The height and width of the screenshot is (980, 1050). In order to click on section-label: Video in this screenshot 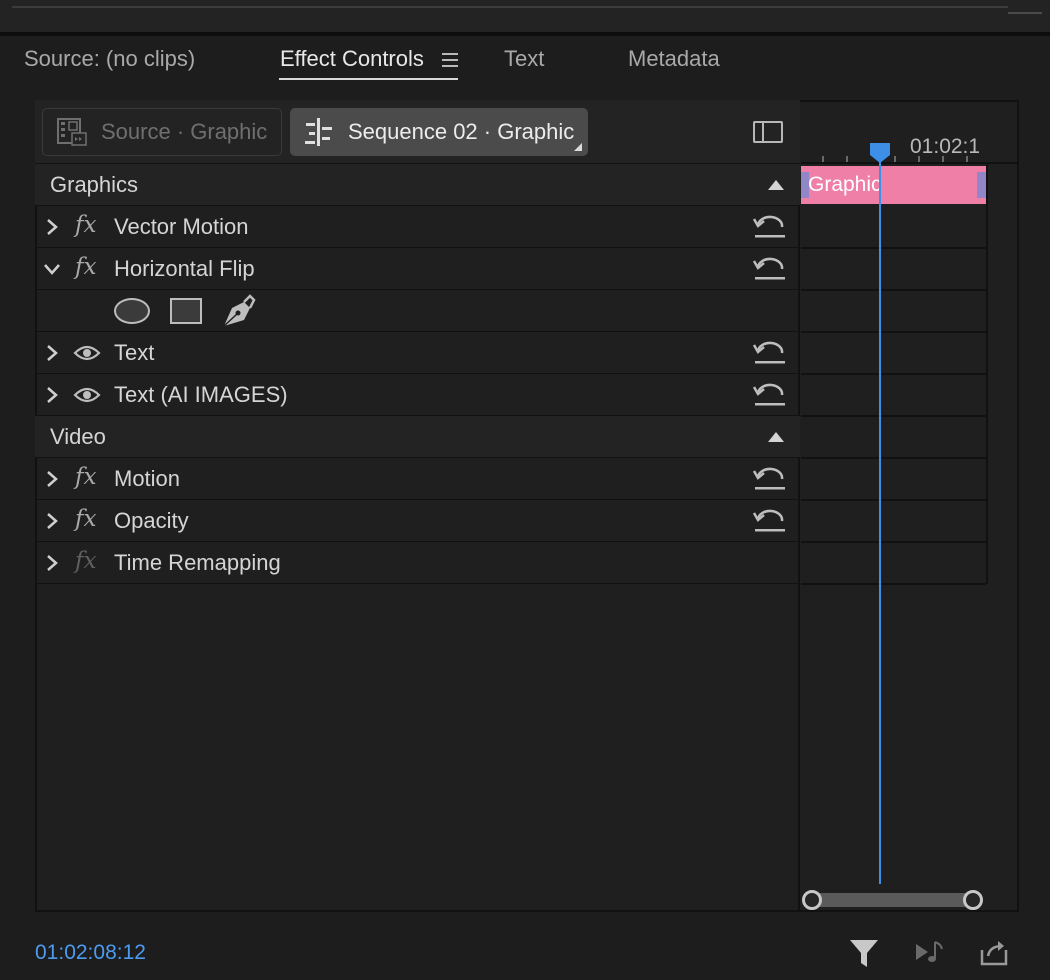, I will do `click(78, 436)`.